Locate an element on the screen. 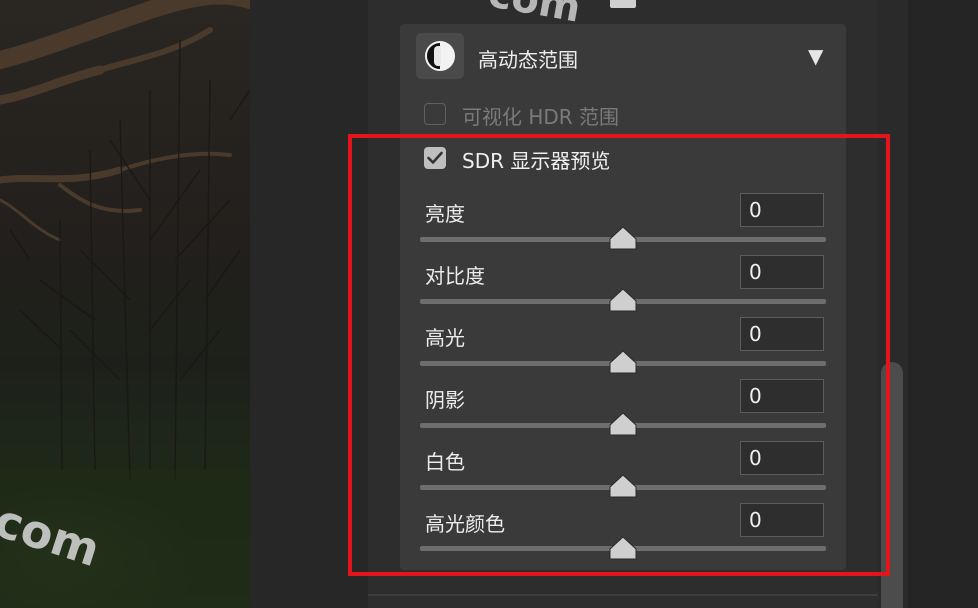 This screenshot has width=978, height=608. section-title: 高动态范围 is located at coordinates (528, 58).